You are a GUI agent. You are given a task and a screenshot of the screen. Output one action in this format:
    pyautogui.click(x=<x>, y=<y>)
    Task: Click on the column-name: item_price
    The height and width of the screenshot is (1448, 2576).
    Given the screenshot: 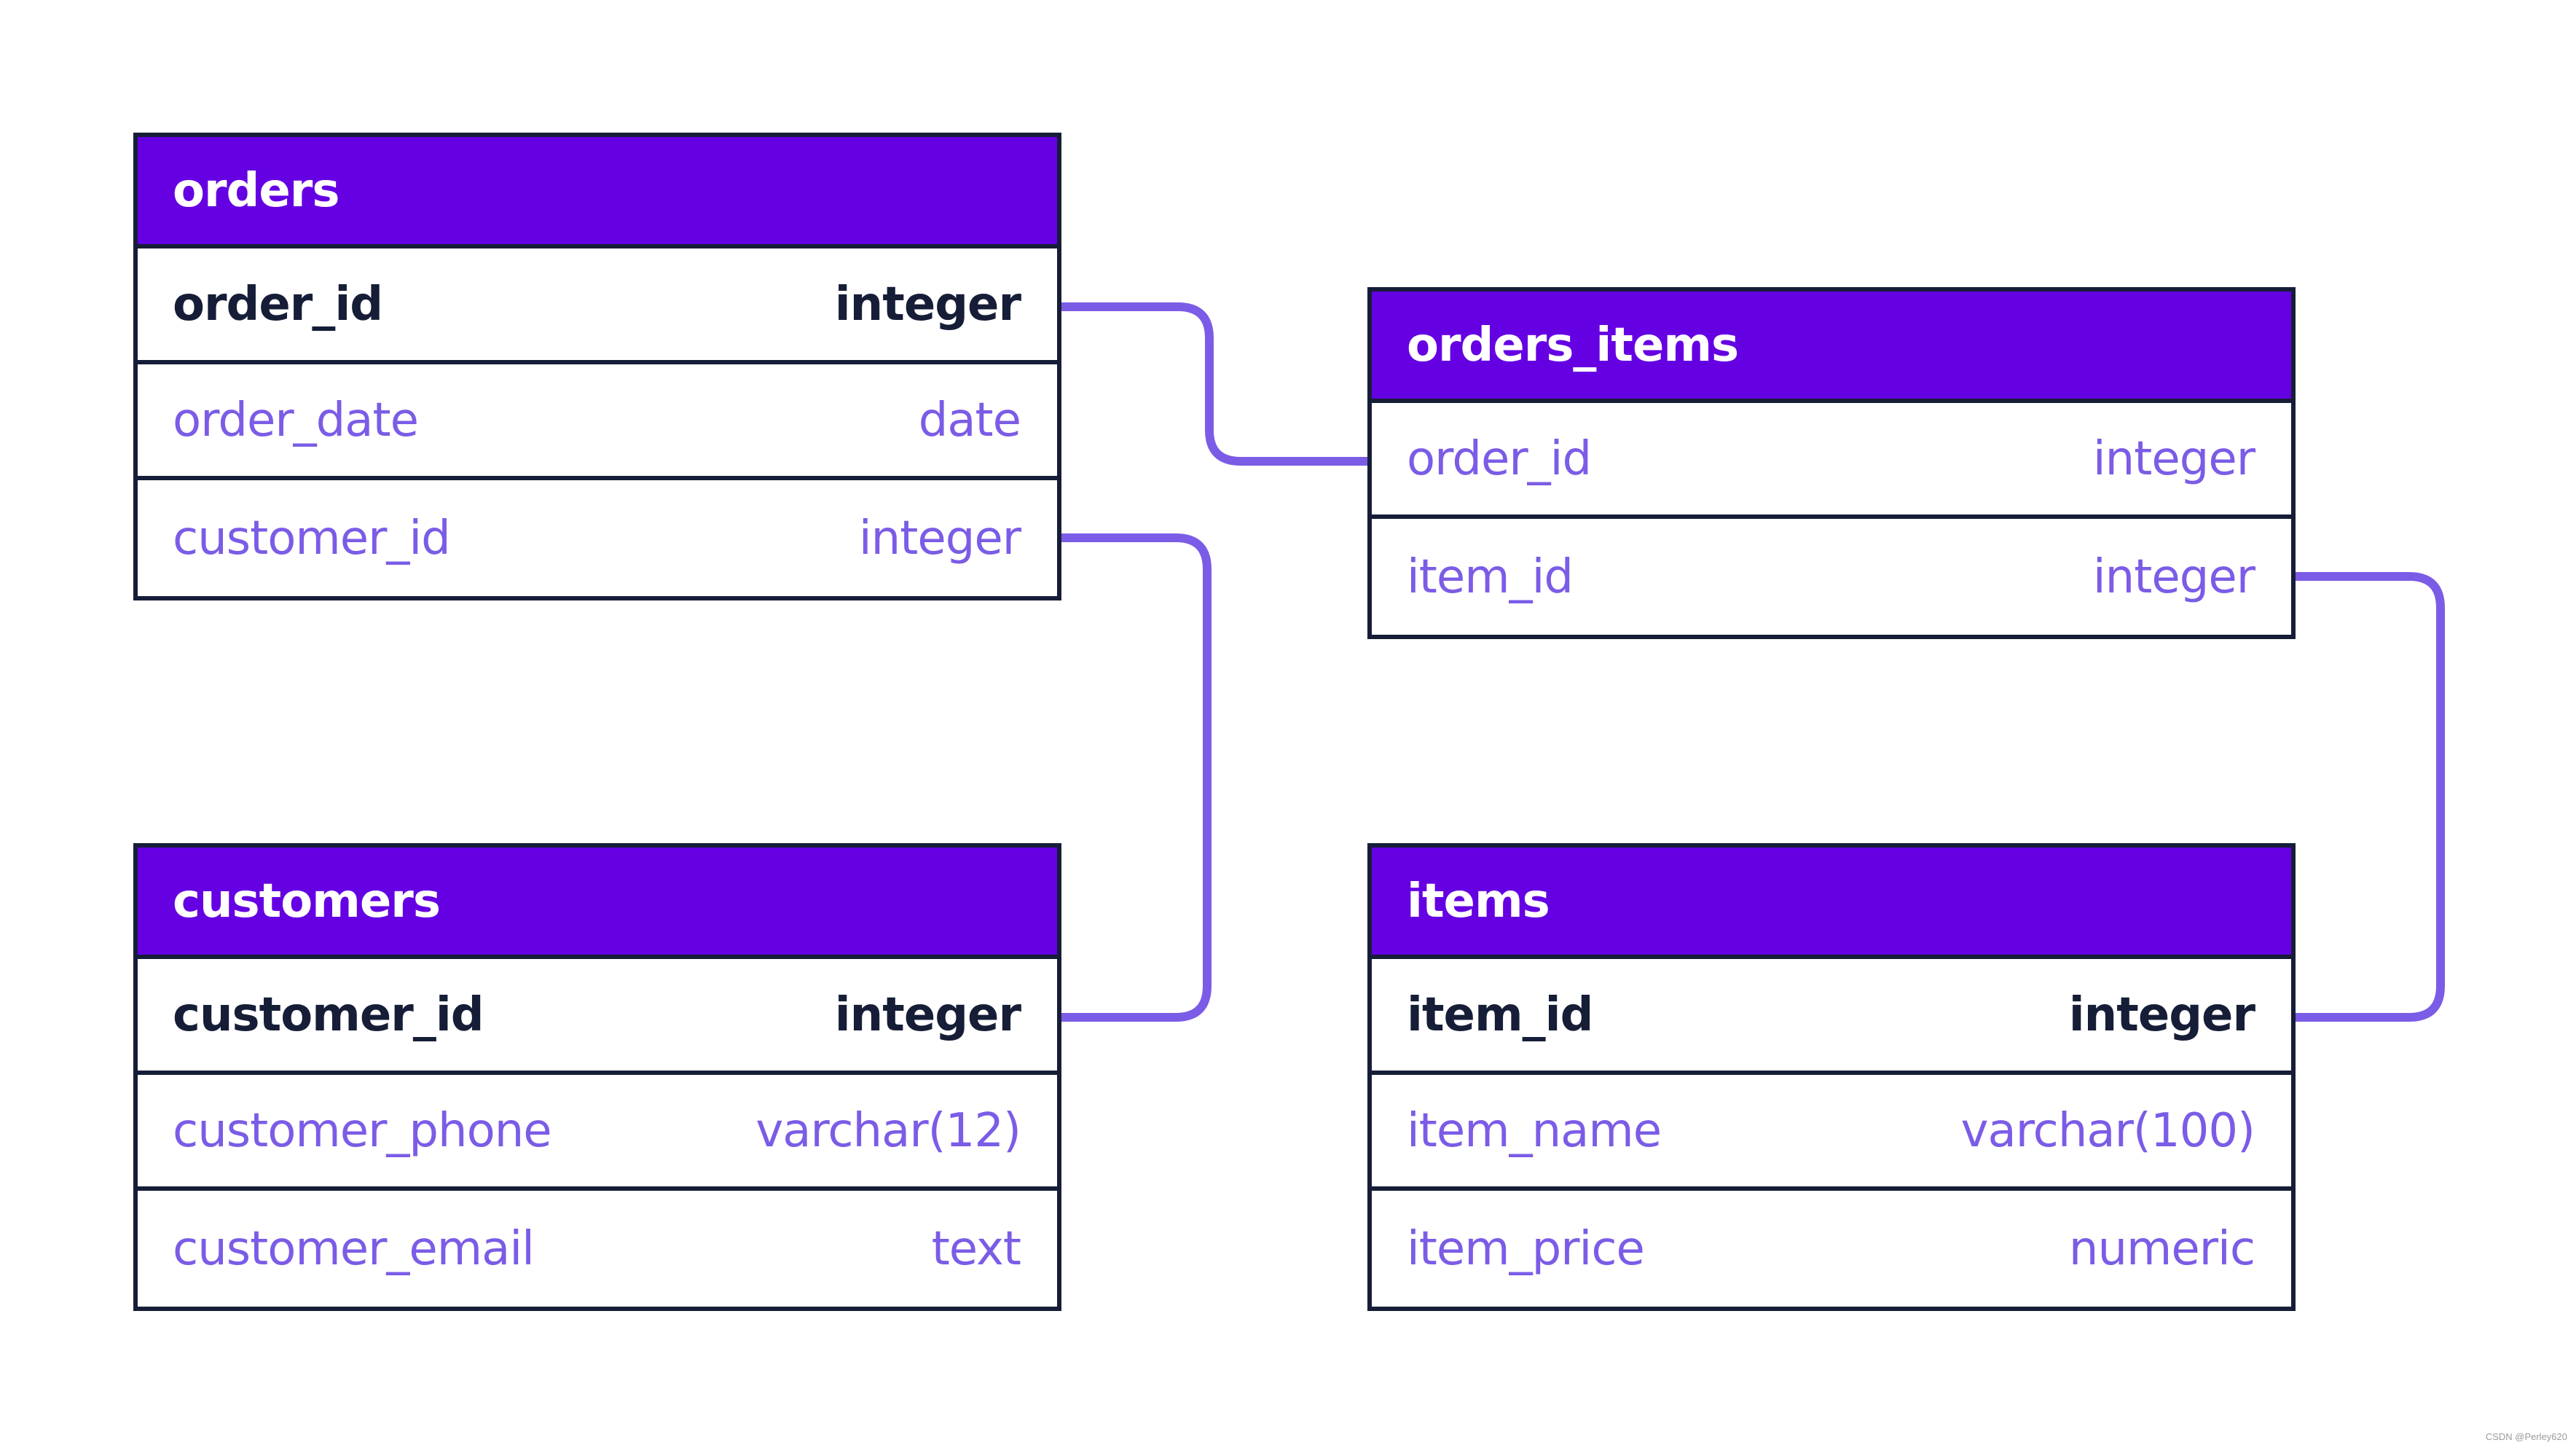 What is the action you would take?
    pyautogui.click(x=1526, y=1248)
    